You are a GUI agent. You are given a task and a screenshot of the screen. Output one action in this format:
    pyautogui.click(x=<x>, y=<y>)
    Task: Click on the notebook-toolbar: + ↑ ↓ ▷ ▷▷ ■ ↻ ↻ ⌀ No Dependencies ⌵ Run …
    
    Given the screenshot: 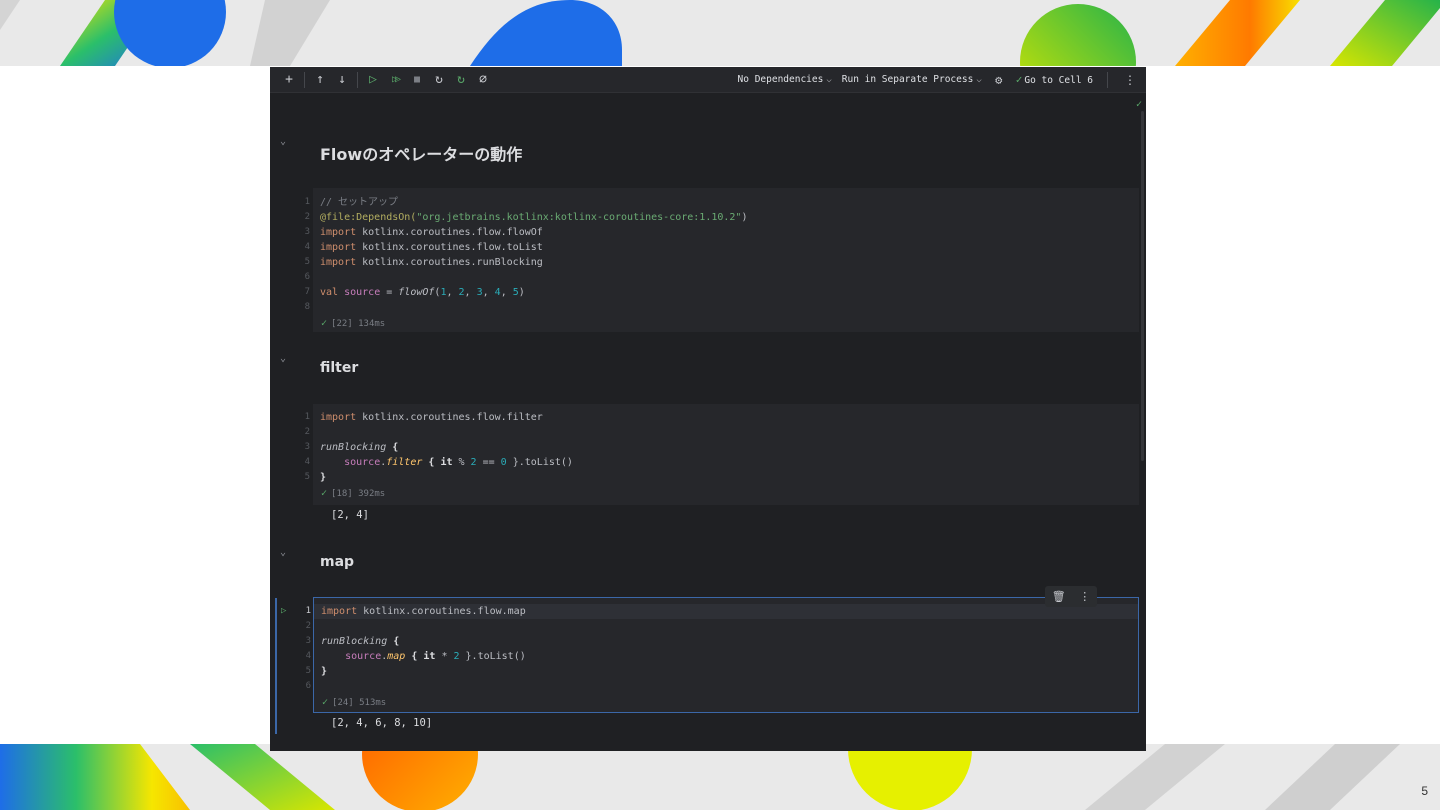 What is the action you would take?
    pyautogui.click(x=708, y=80)
    